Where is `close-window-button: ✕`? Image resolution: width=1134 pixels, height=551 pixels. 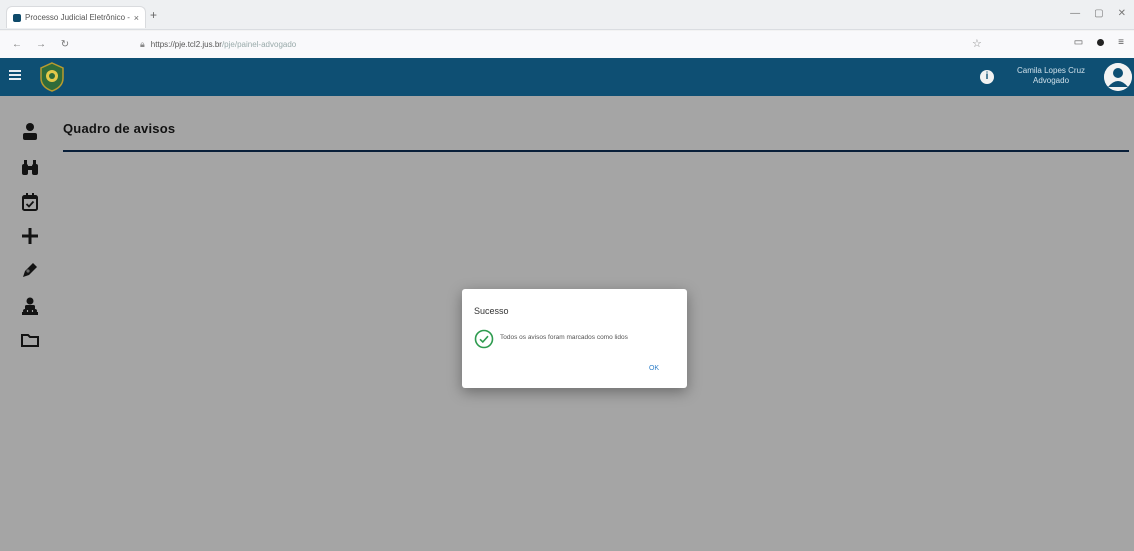
close-window-button: ✕ is located at coordinates (1122, 13).